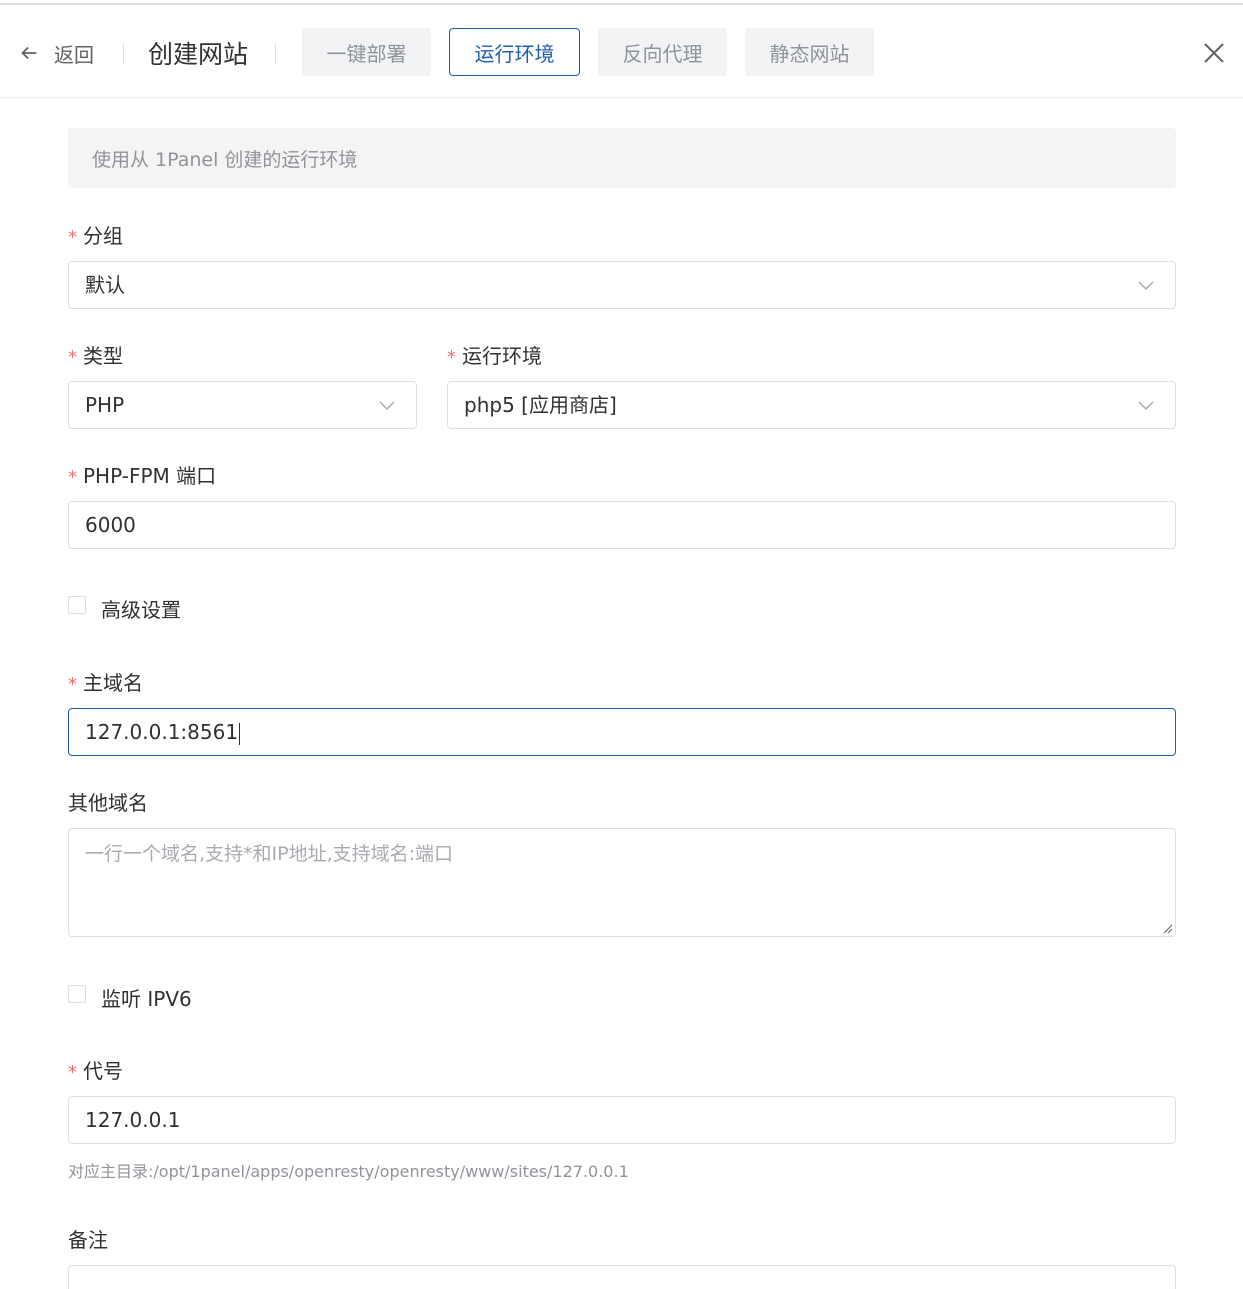  I want to click on primary-domain-value: 127.0.0.1:8561, so click(163, 732).